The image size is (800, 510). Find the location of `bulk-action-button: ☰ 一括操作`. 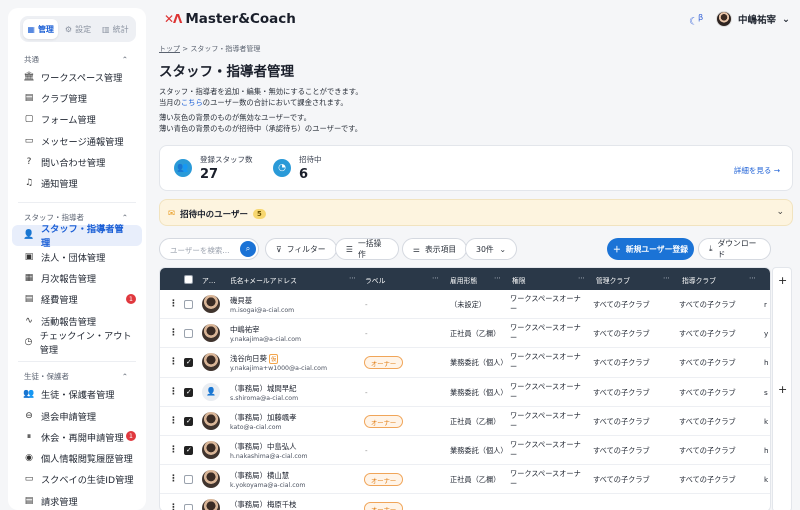

bulk-action-button: ☰ 一括操作 is located at coordinates (367, 249).